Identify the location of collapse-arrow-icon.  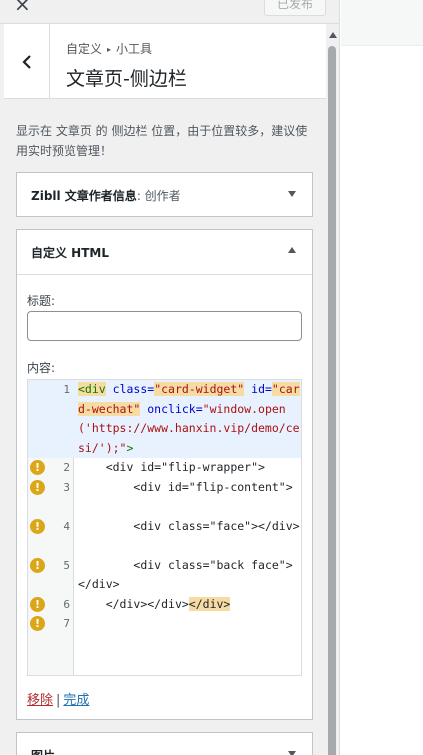
(292, 250).